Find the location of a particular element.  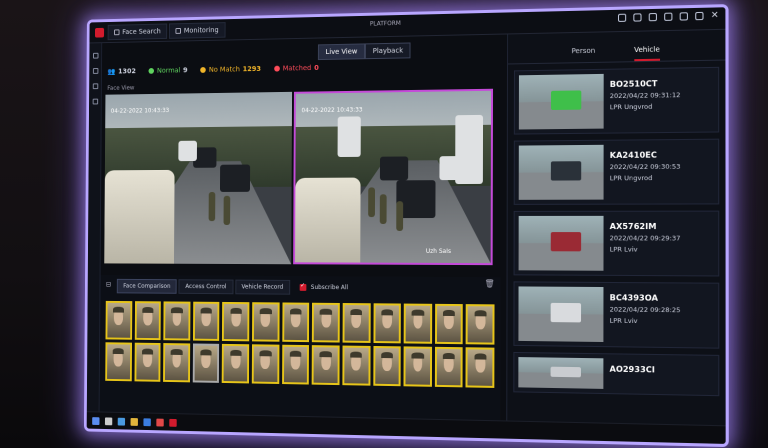

search-icon is located at coordinates (108, 420).